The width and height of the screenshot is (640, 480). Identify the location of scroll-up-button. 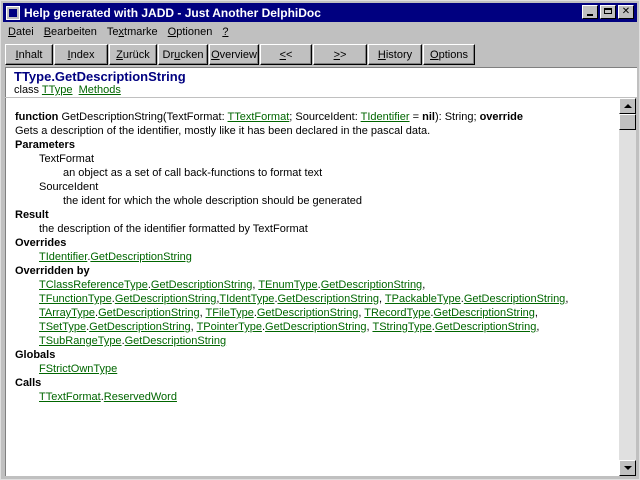
(627, 106).